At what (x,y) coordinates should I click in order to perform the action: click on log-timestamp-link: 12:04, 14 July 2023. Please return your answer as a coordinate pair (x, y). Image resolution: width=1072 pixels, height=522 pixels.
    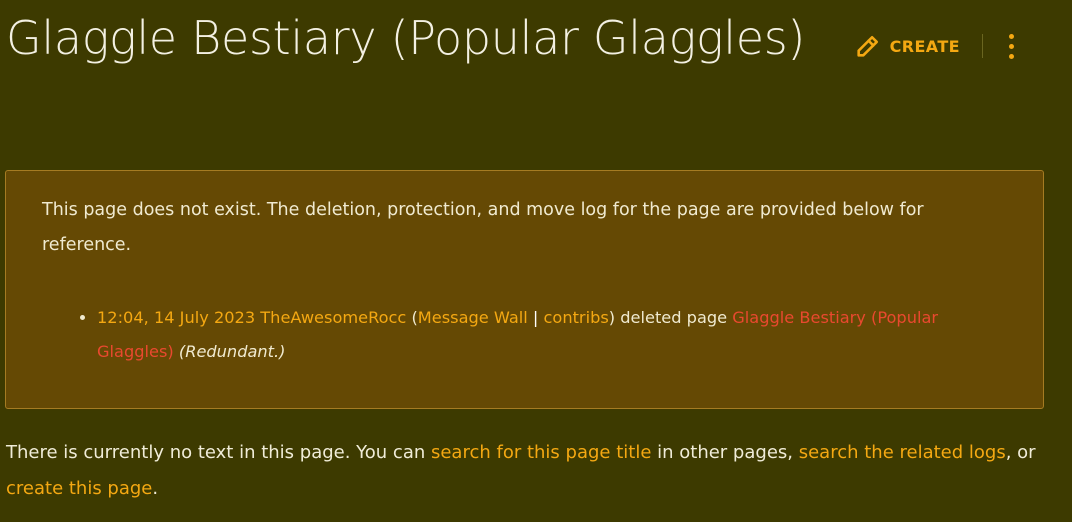
    Looking at the image, I should click on (176, 317).